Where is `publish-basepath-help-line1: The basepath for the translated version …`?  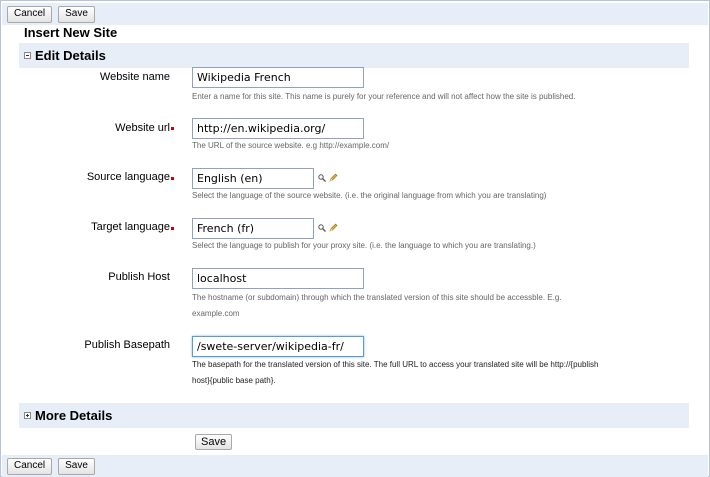
publish-basepath-help-line1: The basepath for the translated version … is located at coordinates (395, 364).